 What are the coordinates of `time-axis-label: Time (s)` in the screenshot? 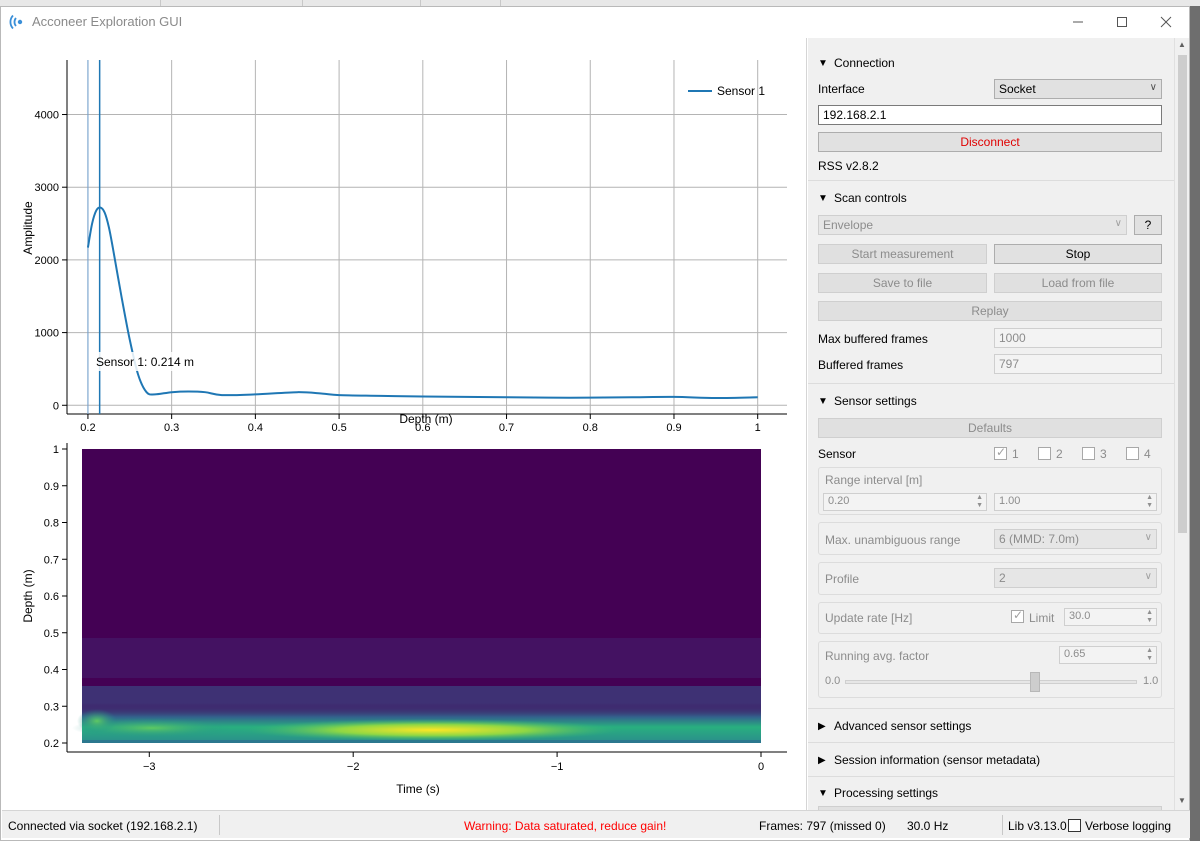 It's located at (418, 789).